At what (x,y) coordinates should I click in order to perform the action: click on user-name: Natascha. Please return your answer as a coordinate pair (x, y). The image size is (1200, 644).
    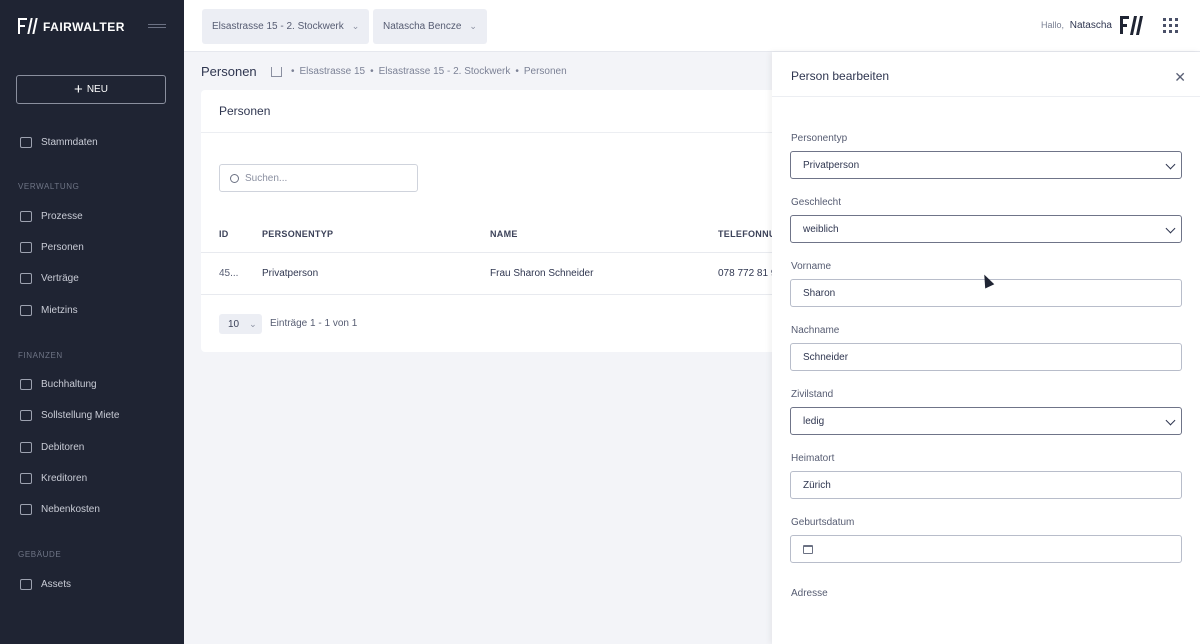
    Looking at the image, I should click on (1090, 25).